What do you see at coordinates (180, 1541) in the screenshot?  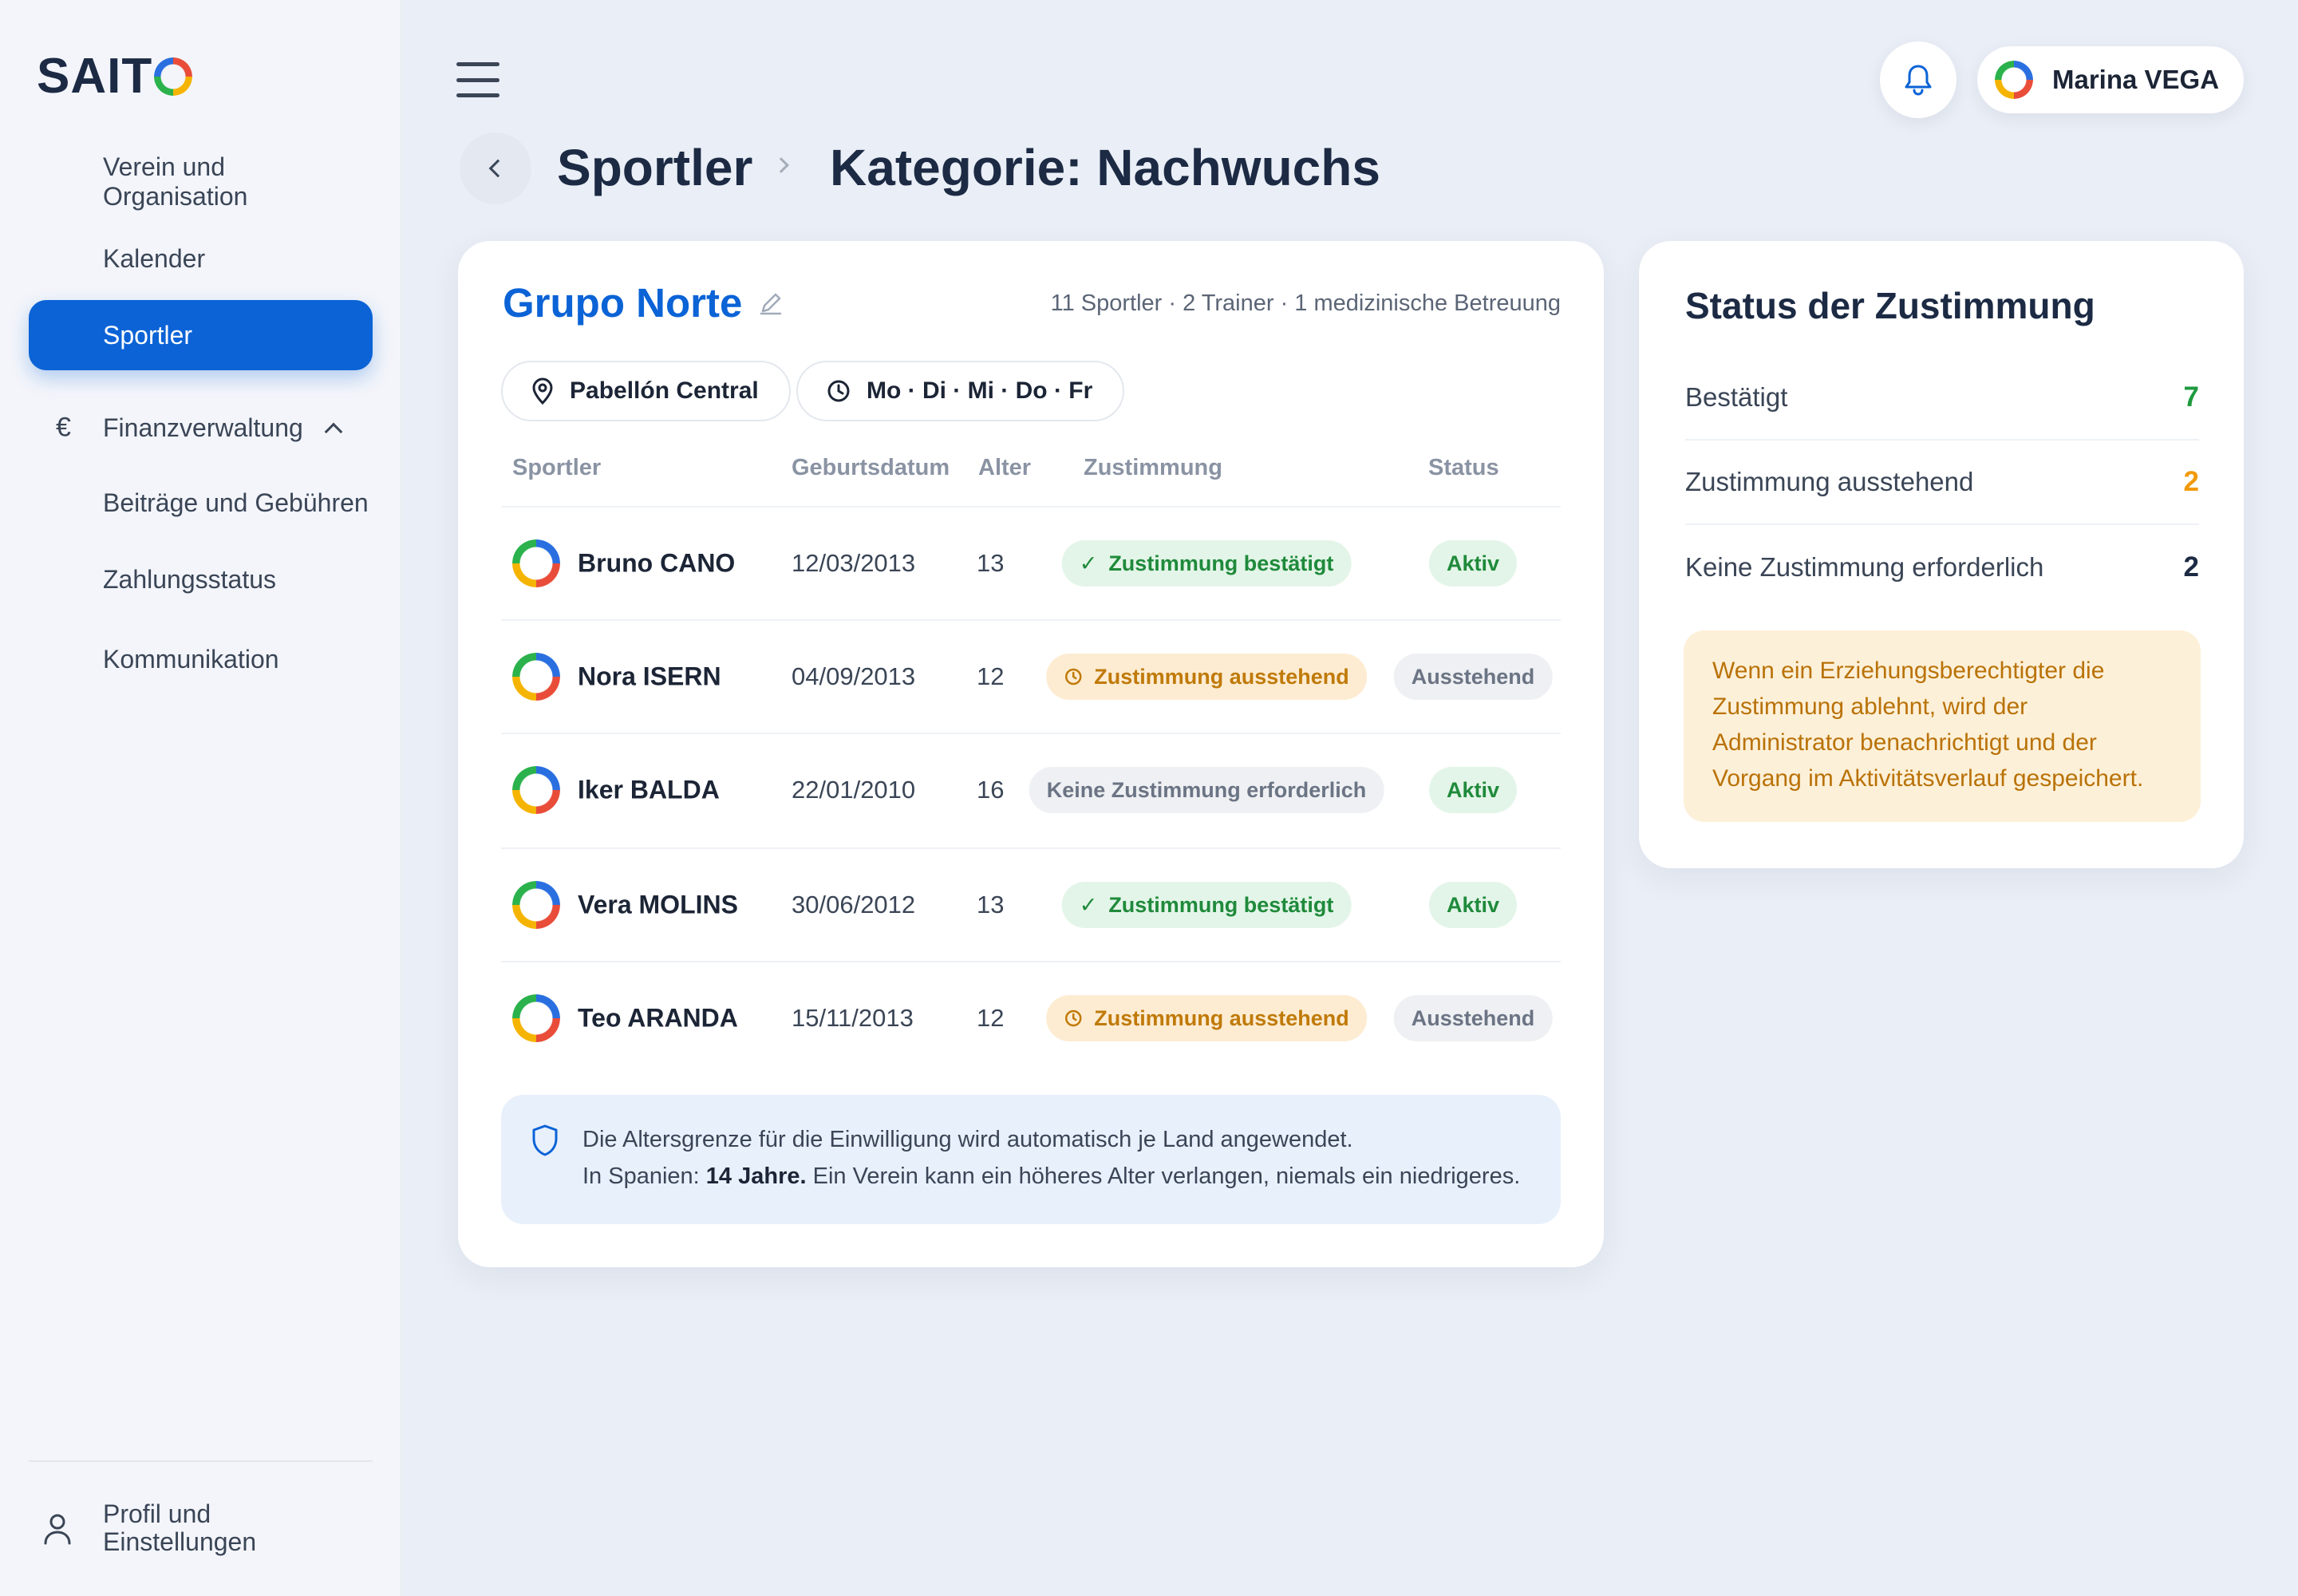 I see `profile-label-line2: Einstellungen` at bounding box center [180, 1541].